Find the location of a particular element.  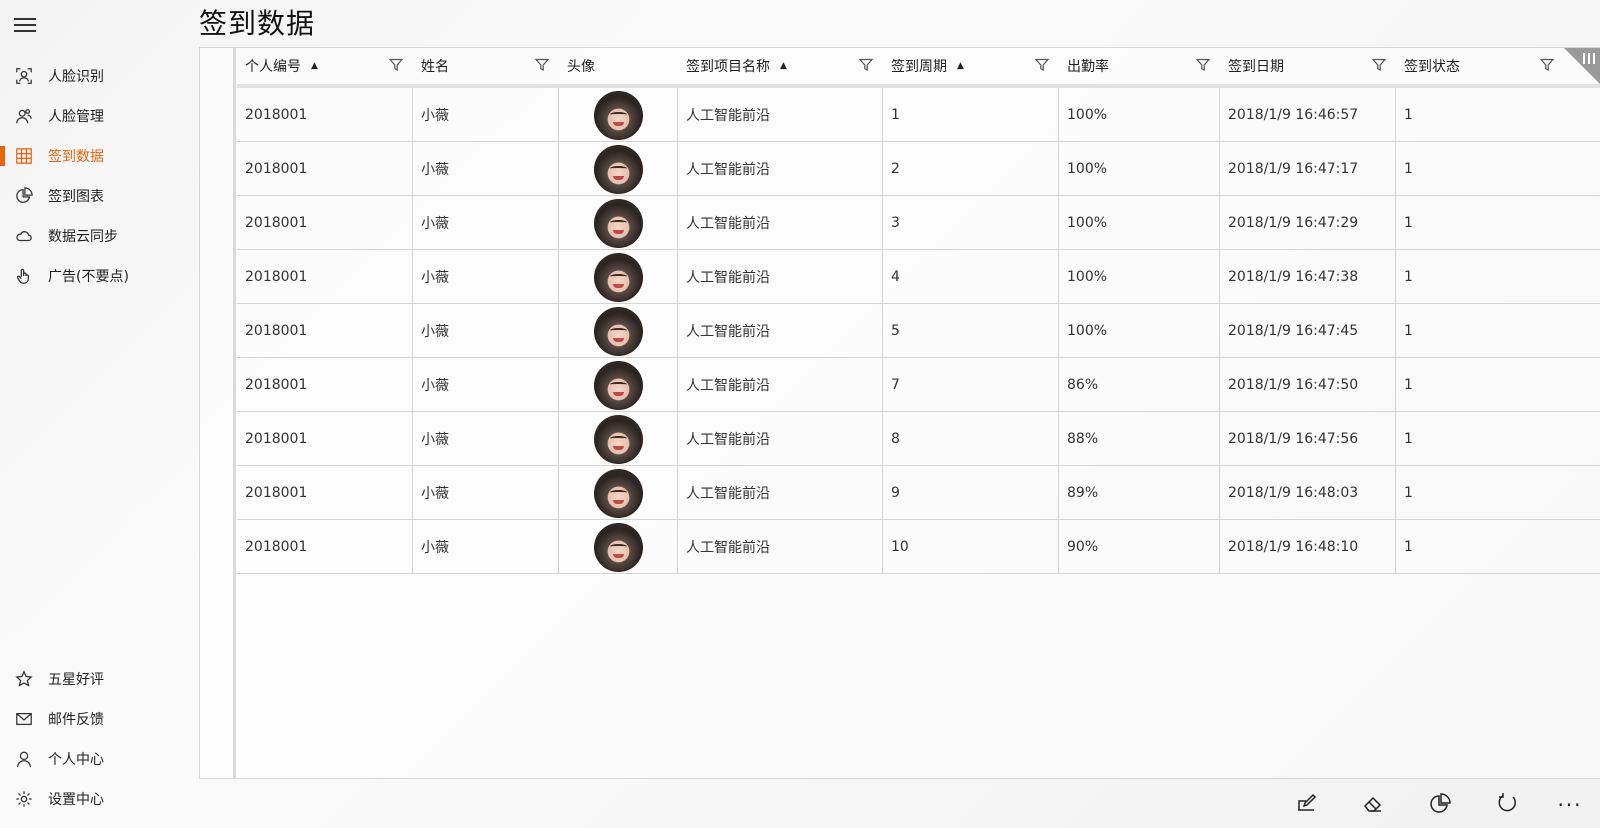

table-row: 2018001 小薇 人工智能前沿 4 100% 2018/1/9 16:47:38 1 is located at coordinates (918, 277).